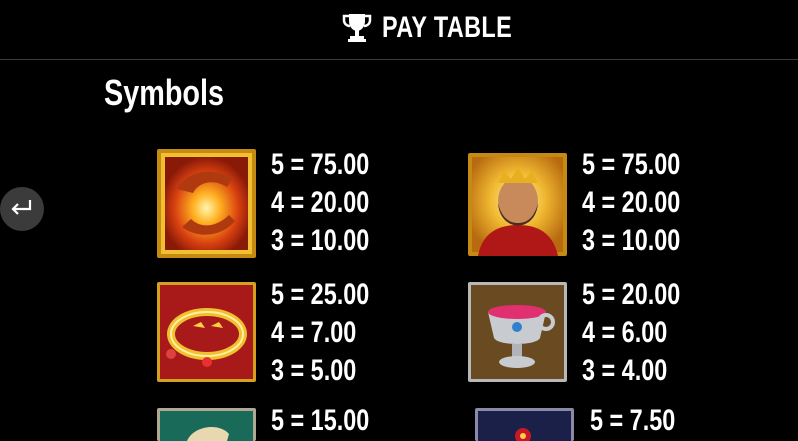 The height and width of the screenshot is (441, 798). I want to click on page-title: PAY TABLE, so click(447, 27).